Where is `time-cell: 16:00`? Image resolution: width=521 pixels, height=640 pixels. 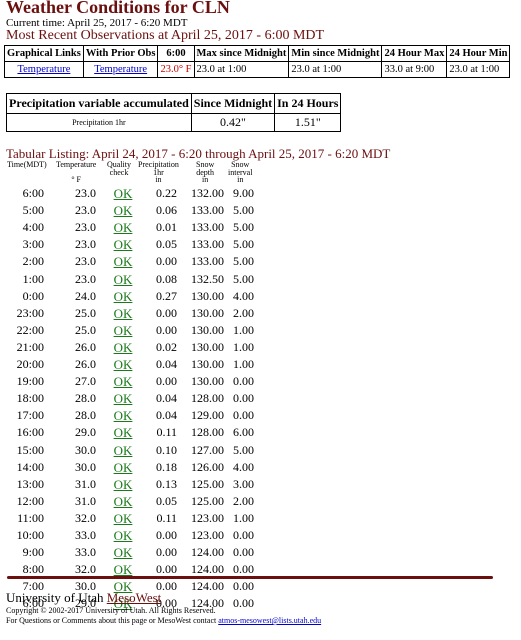 time-cell: 16:00 is located at coordinates (30, 432).